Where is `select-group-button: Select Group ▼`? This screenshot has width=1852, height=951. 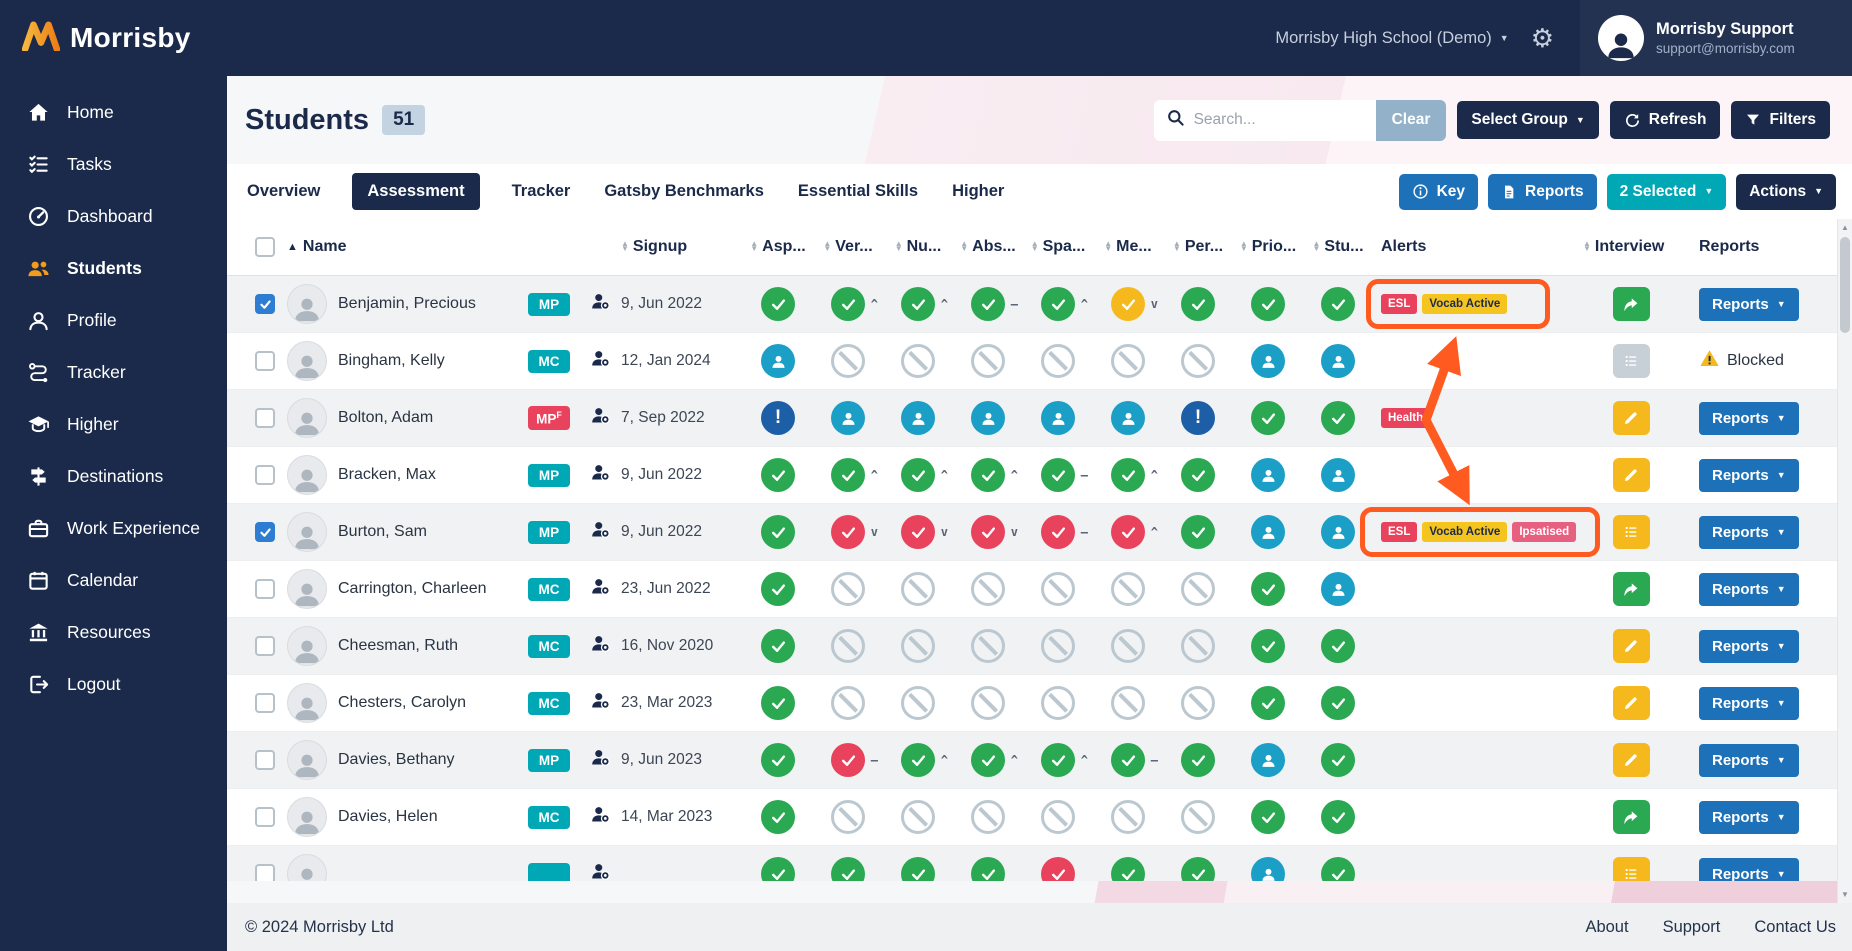
select-group-button: Select Group ▼ is located at coordinates (1528, 120).